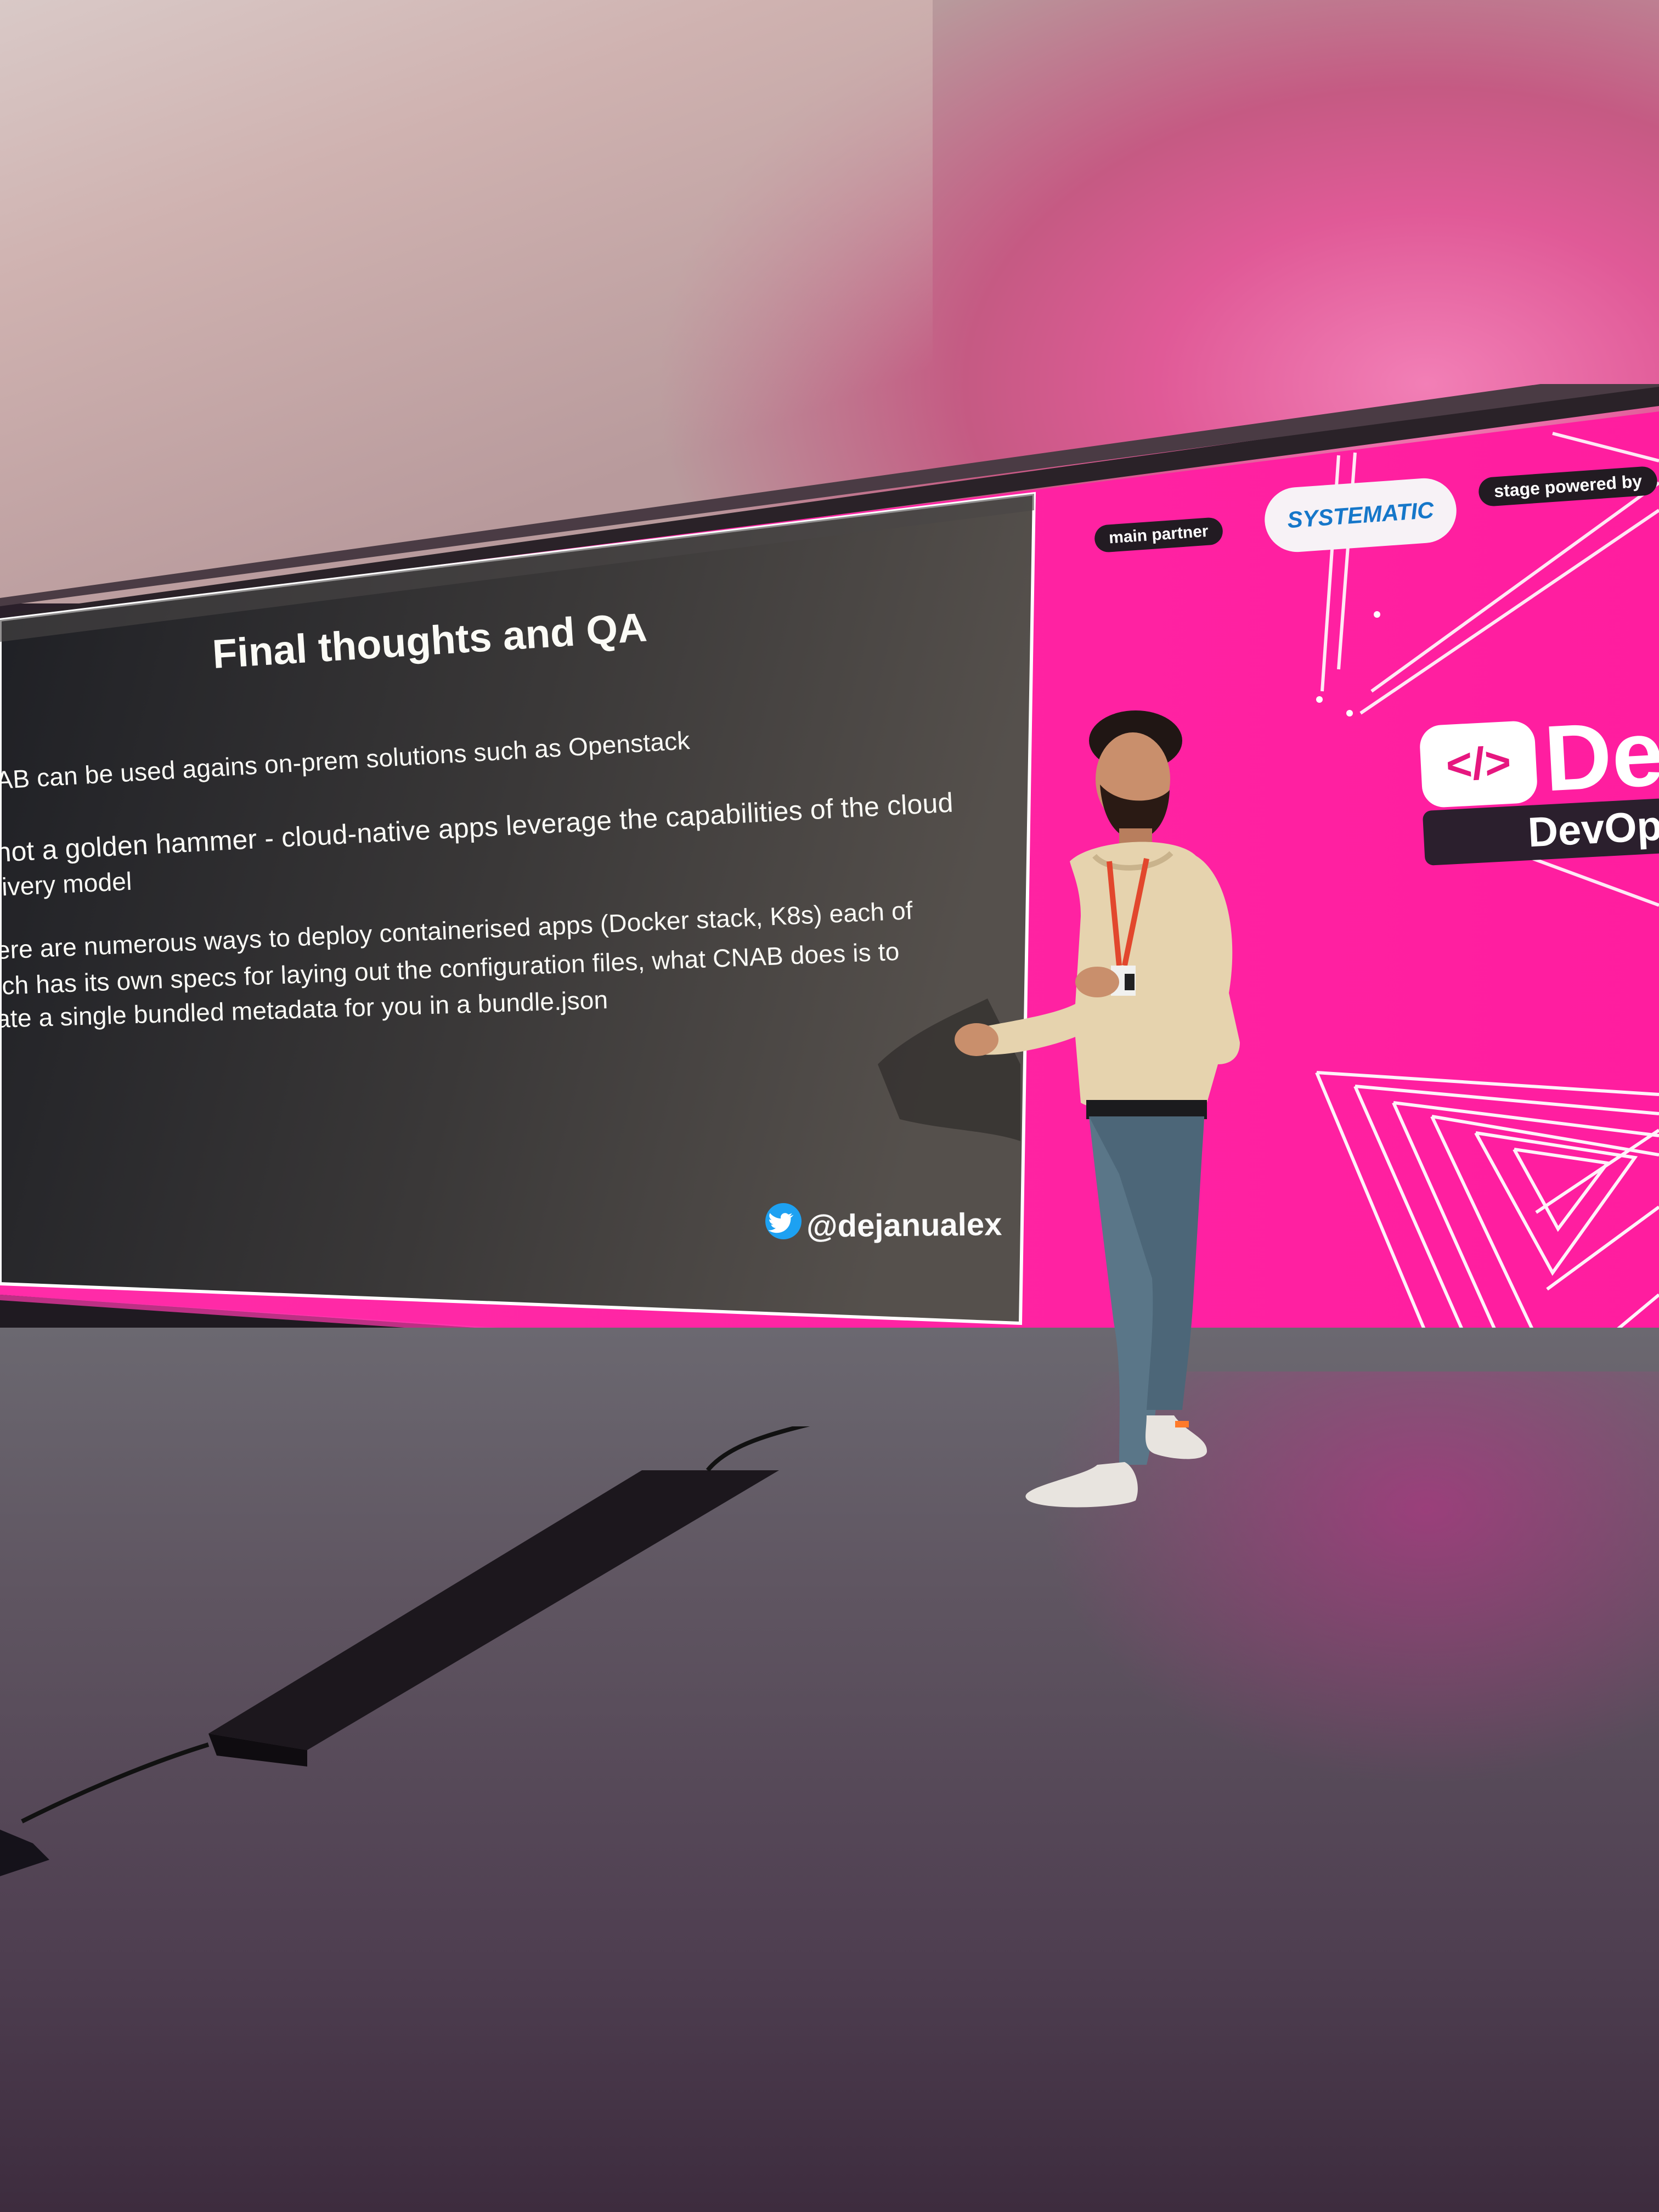  What do you see at coordinates (783, 1221) in the screenshot?
I see `twitter-icon` at bounding box center [783, 1221].